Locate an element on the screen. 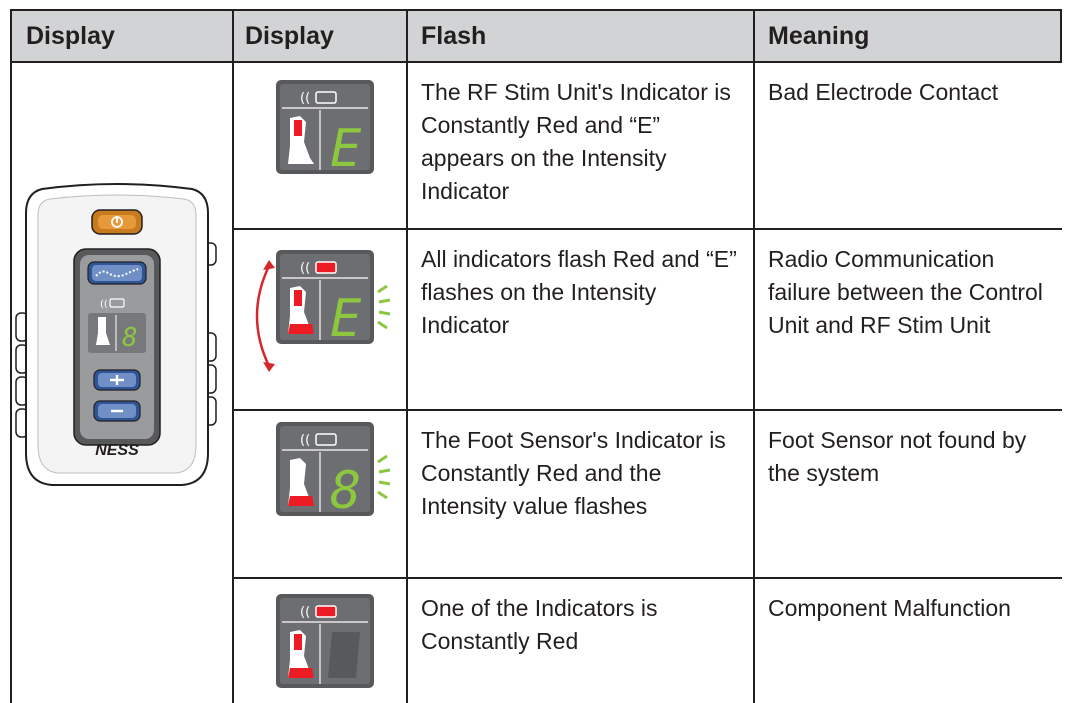  header-bottom-border is located at coordinates (536, 62).